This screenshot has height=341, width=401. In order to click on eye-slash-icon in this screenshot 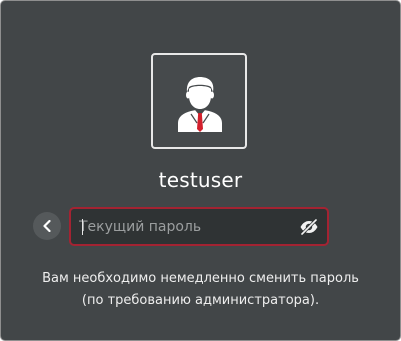, I will do `click(309, 227)`.